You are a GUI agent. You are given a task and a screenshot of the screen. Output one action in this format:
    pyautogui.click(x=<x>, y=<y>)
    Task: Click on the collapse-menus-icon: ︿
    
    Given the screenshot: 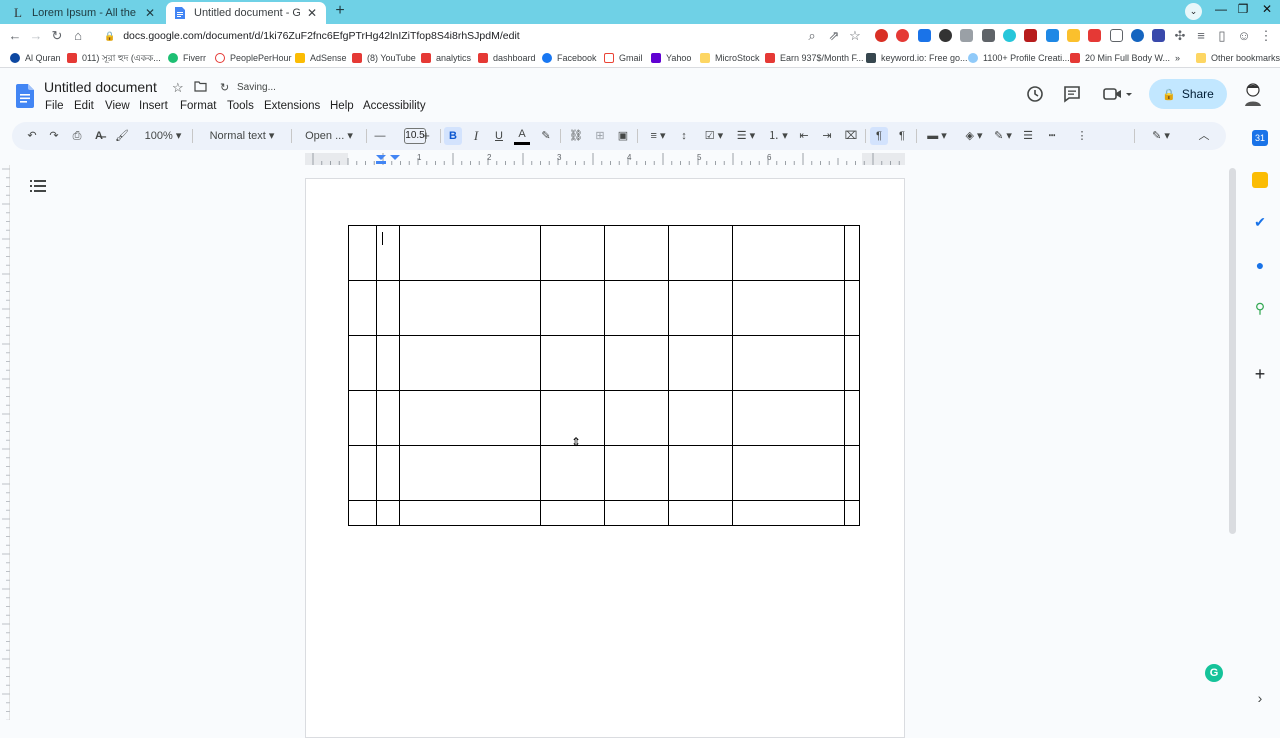 What is the action you would take?
    pyautogui.click(x=1204, y=136)
    